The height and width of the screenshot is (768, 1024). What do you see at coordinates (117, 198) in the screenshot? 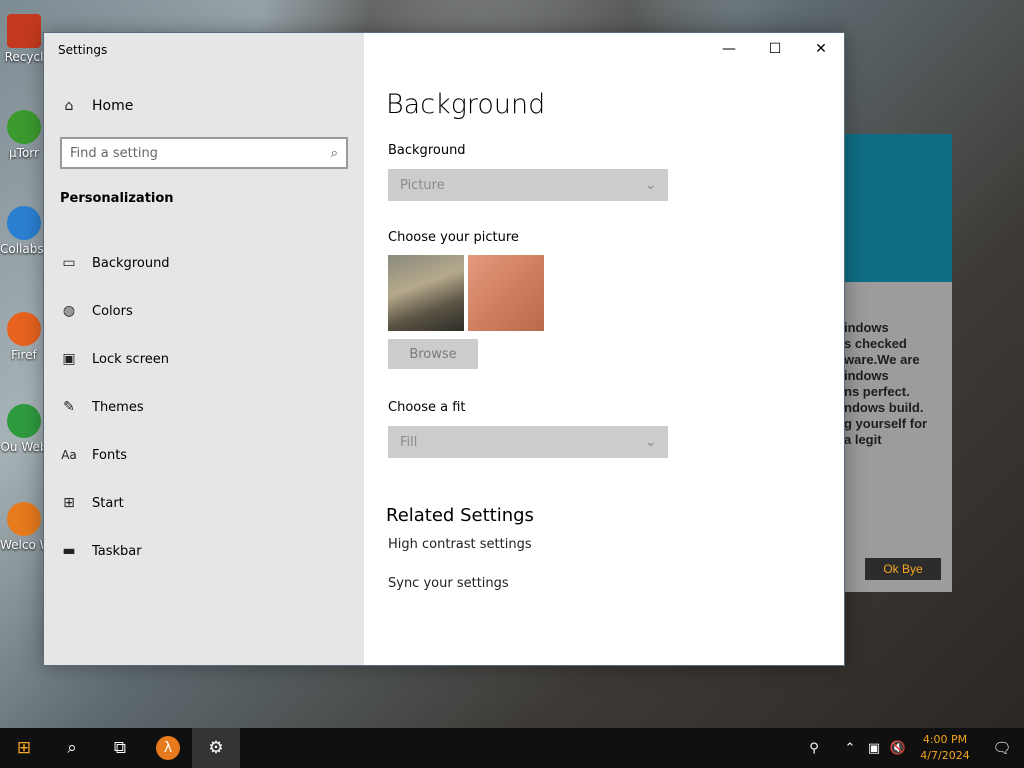
I see `section-title: Personalization` at bounding box center [117, 198].